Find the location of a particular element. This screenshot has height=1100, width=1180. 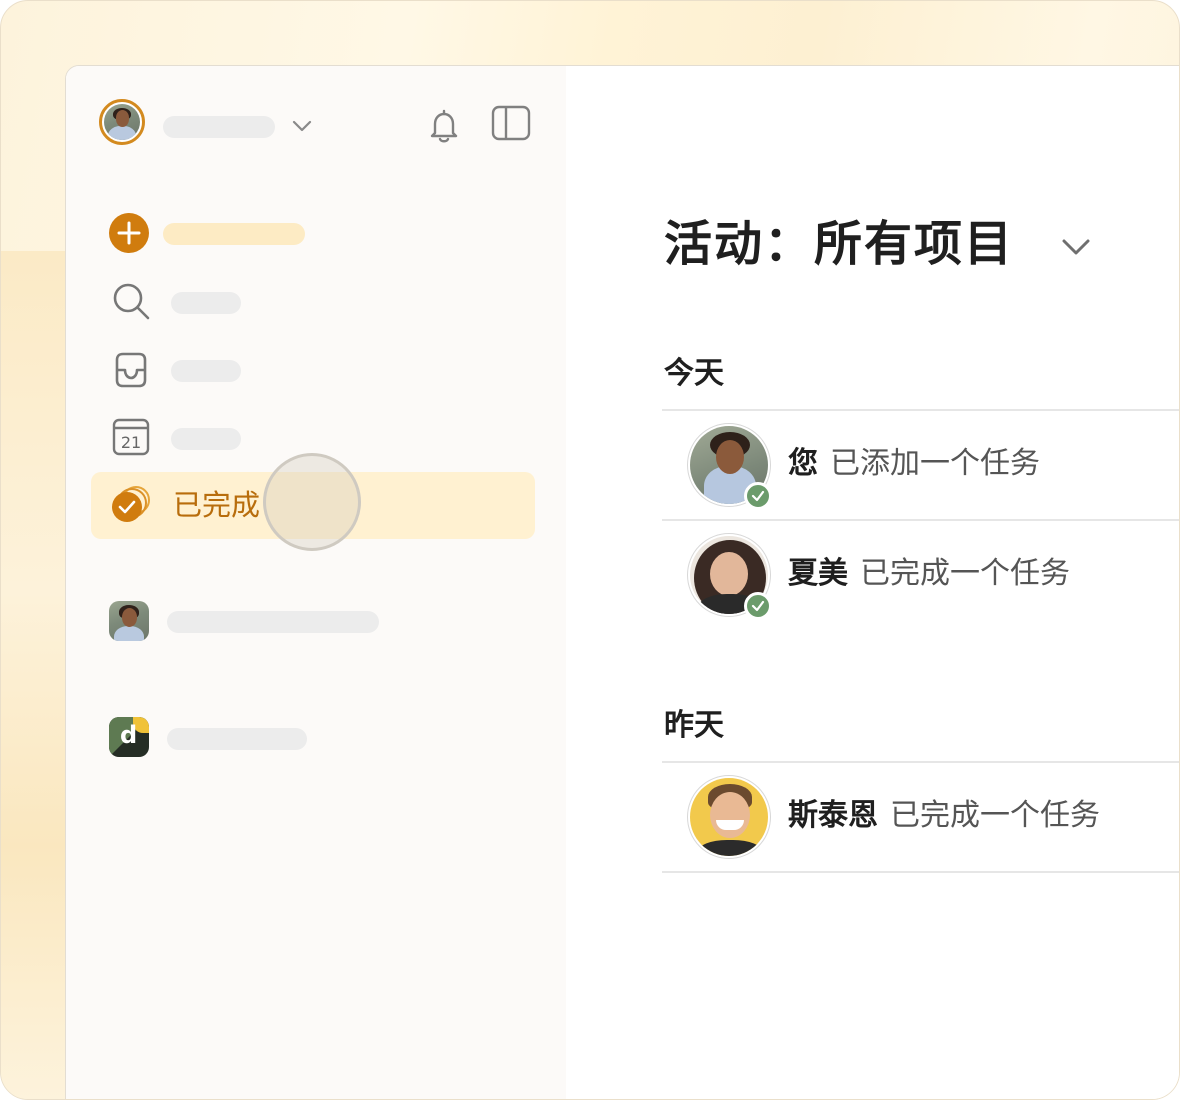

completed-check-icon is located at coordinates (131, 504).